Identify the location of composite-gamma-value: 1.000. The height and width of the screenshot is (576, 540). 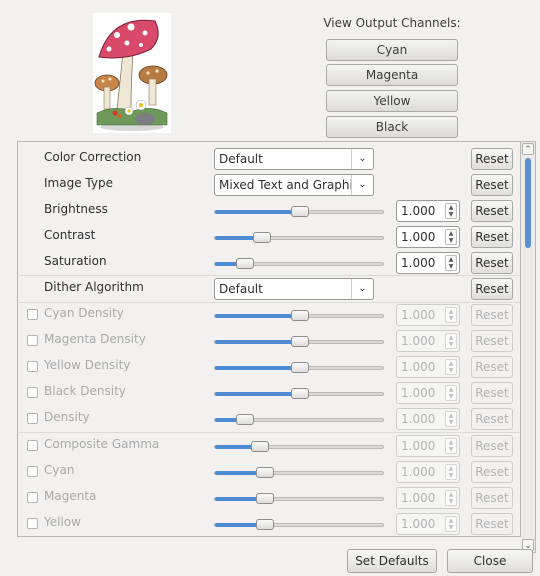
(418, 446).